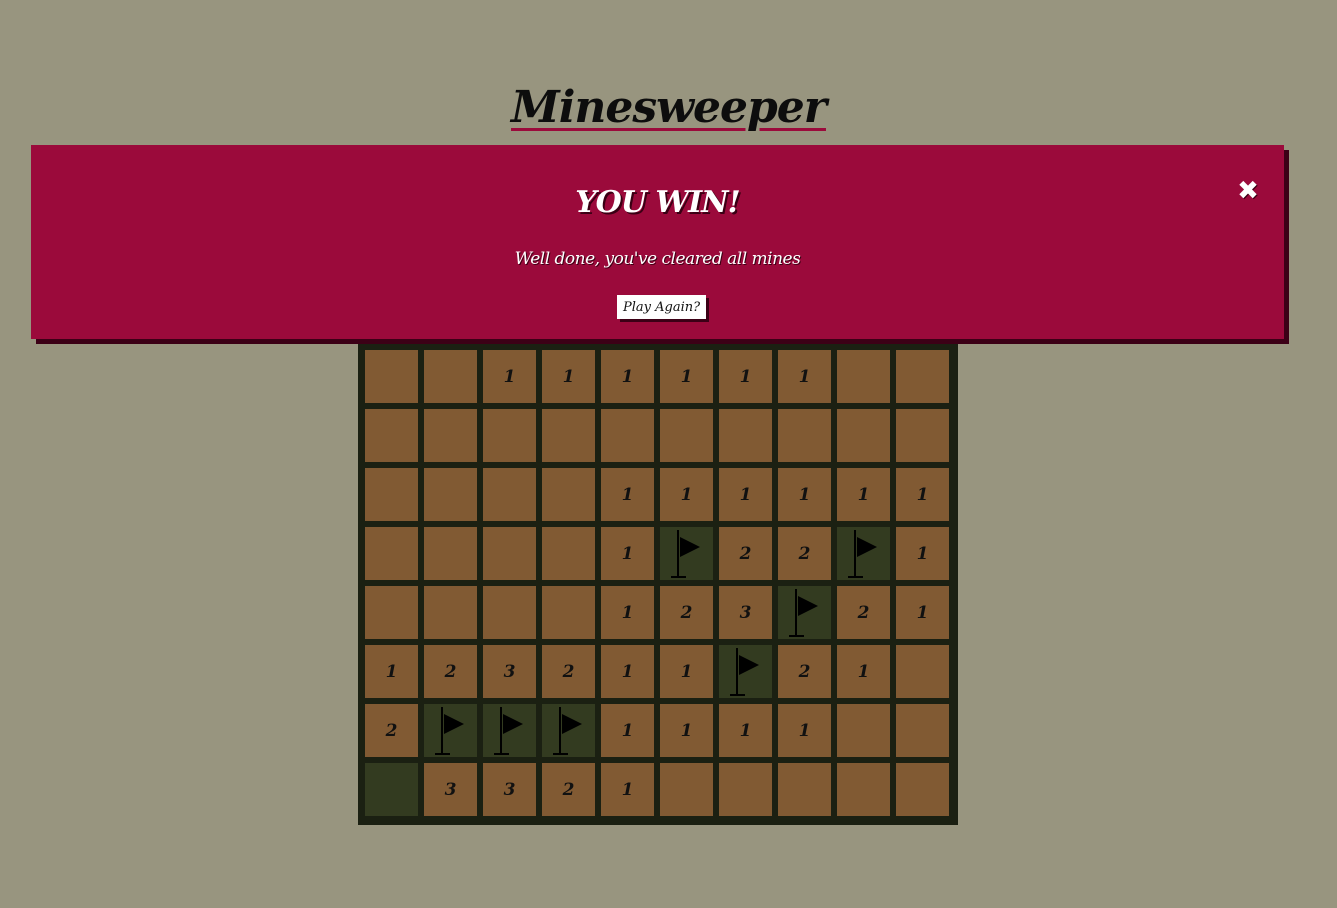 This screenshot has width=1337, height=908. What do you see at coordinates (391, 789) in the screenshot?
I see `board-cell-hidden` at bounding box center [391, 789].